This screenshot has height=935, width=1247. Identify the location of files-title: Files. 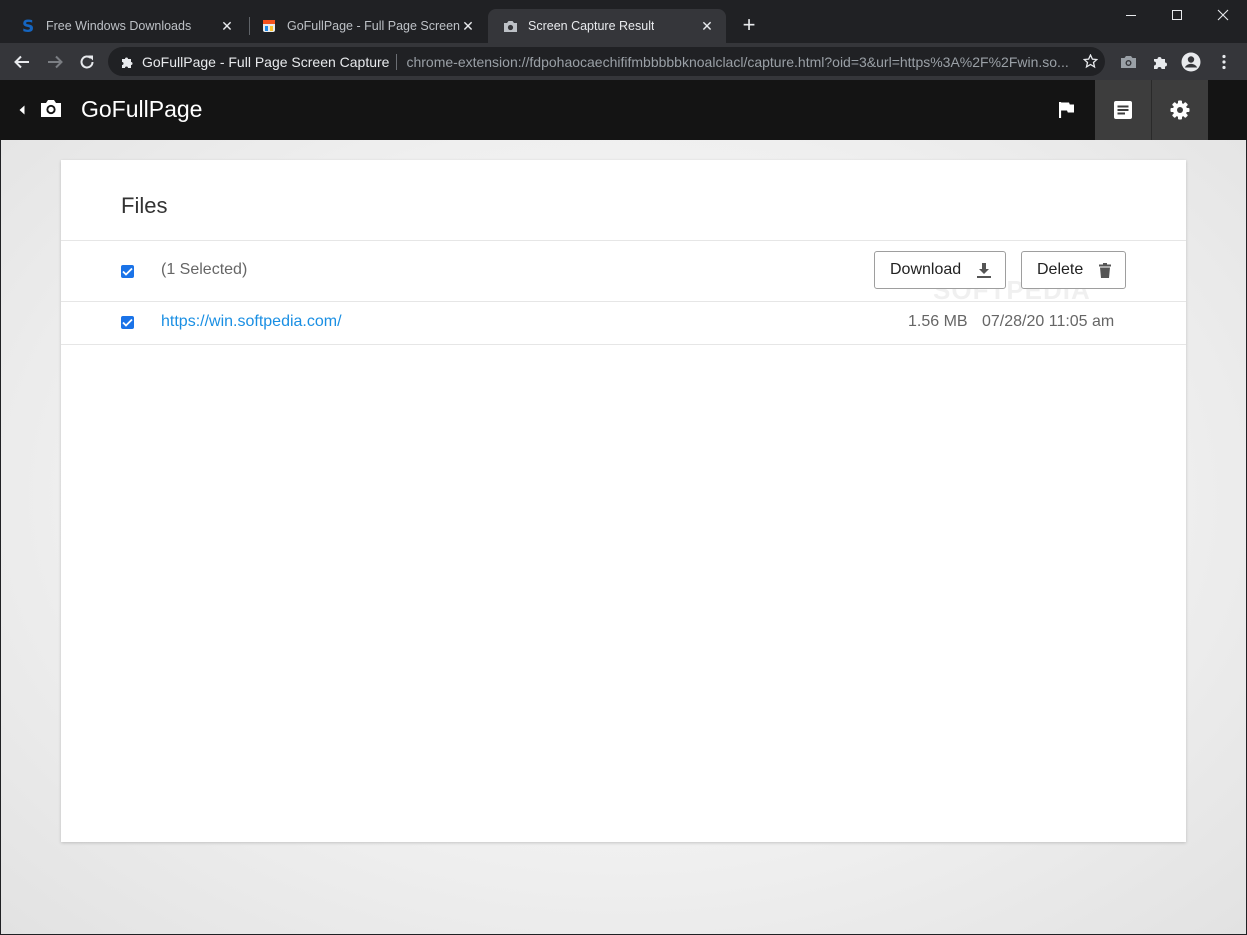
(144, 205).